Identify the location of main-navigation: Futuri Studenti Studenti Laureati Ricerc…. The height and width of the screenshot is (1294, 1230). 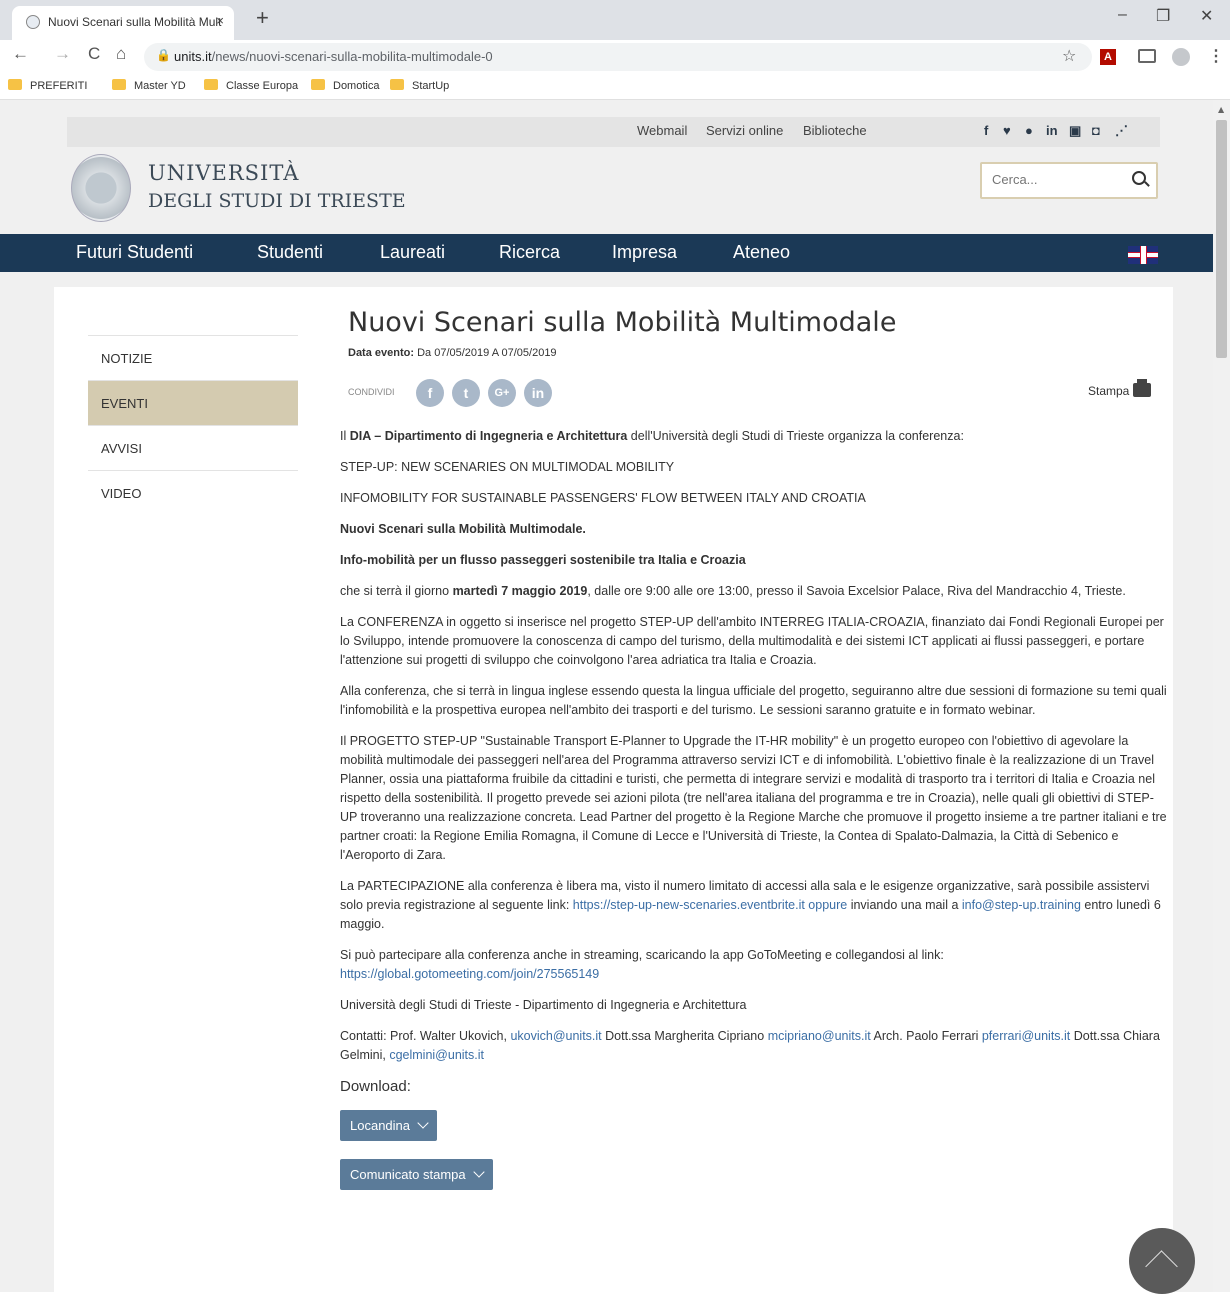
(606, 253).